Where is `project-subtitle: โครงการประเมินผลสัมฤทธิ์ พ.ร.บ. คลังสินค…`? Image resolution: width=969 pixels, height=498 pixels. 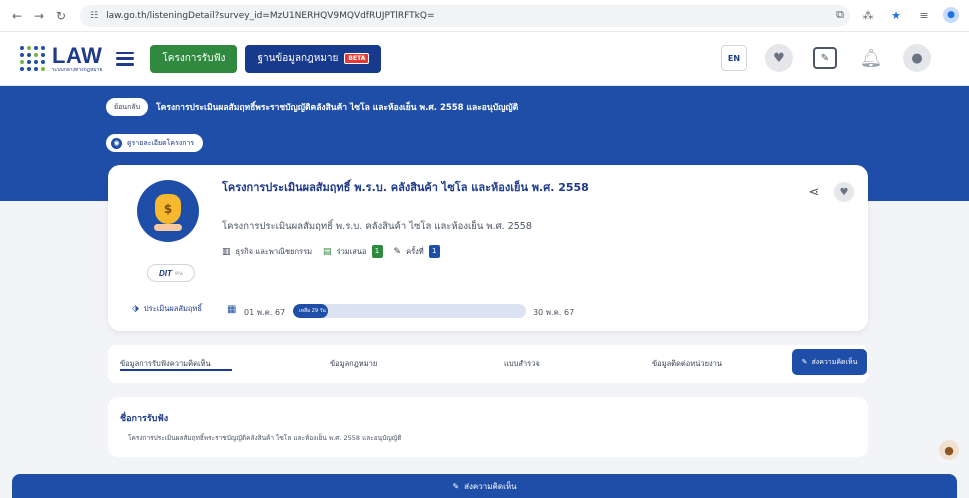 project-subtitle: โครงการประเมินผลสัมฤทธิ์ พ.ร.บ. คลังสินค… is located at coordinates (377, 226).